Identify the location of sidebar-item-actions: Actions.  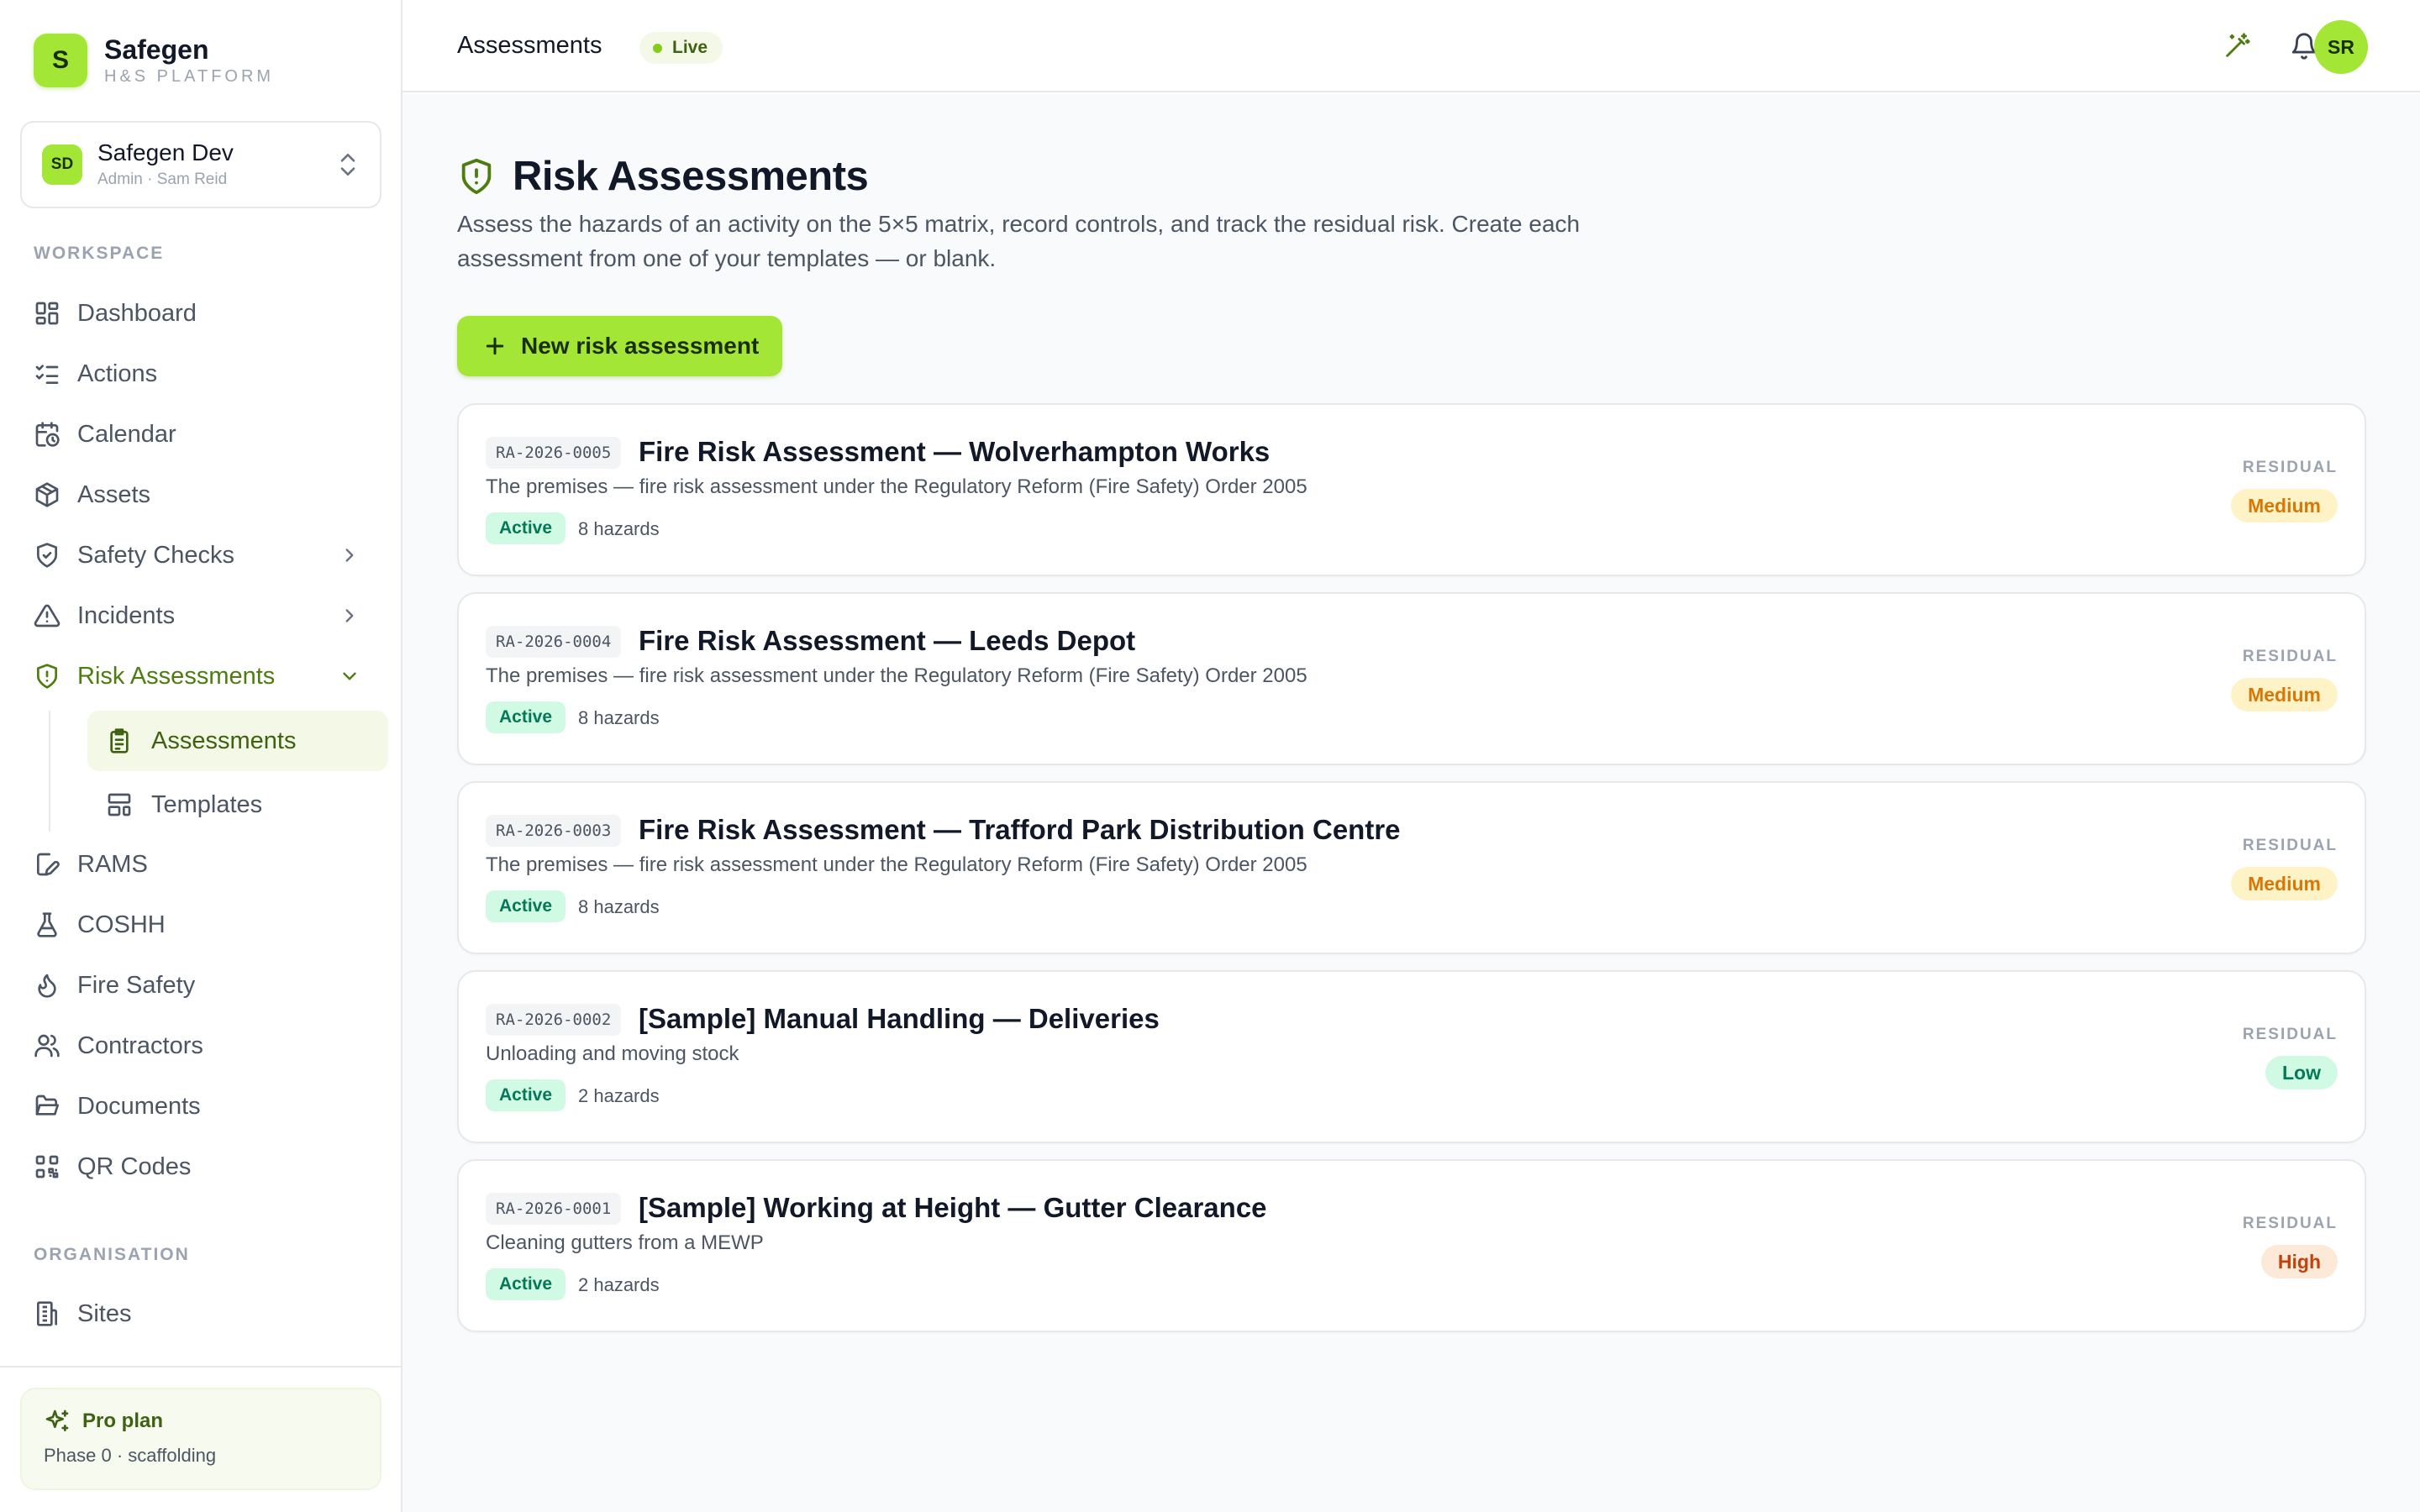
(207, 373).